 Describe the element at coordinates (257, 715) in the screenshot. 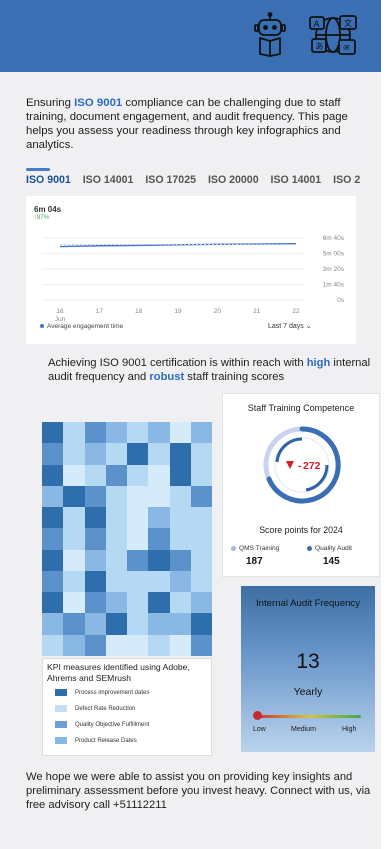

I see `audit-level-knob` at that location.